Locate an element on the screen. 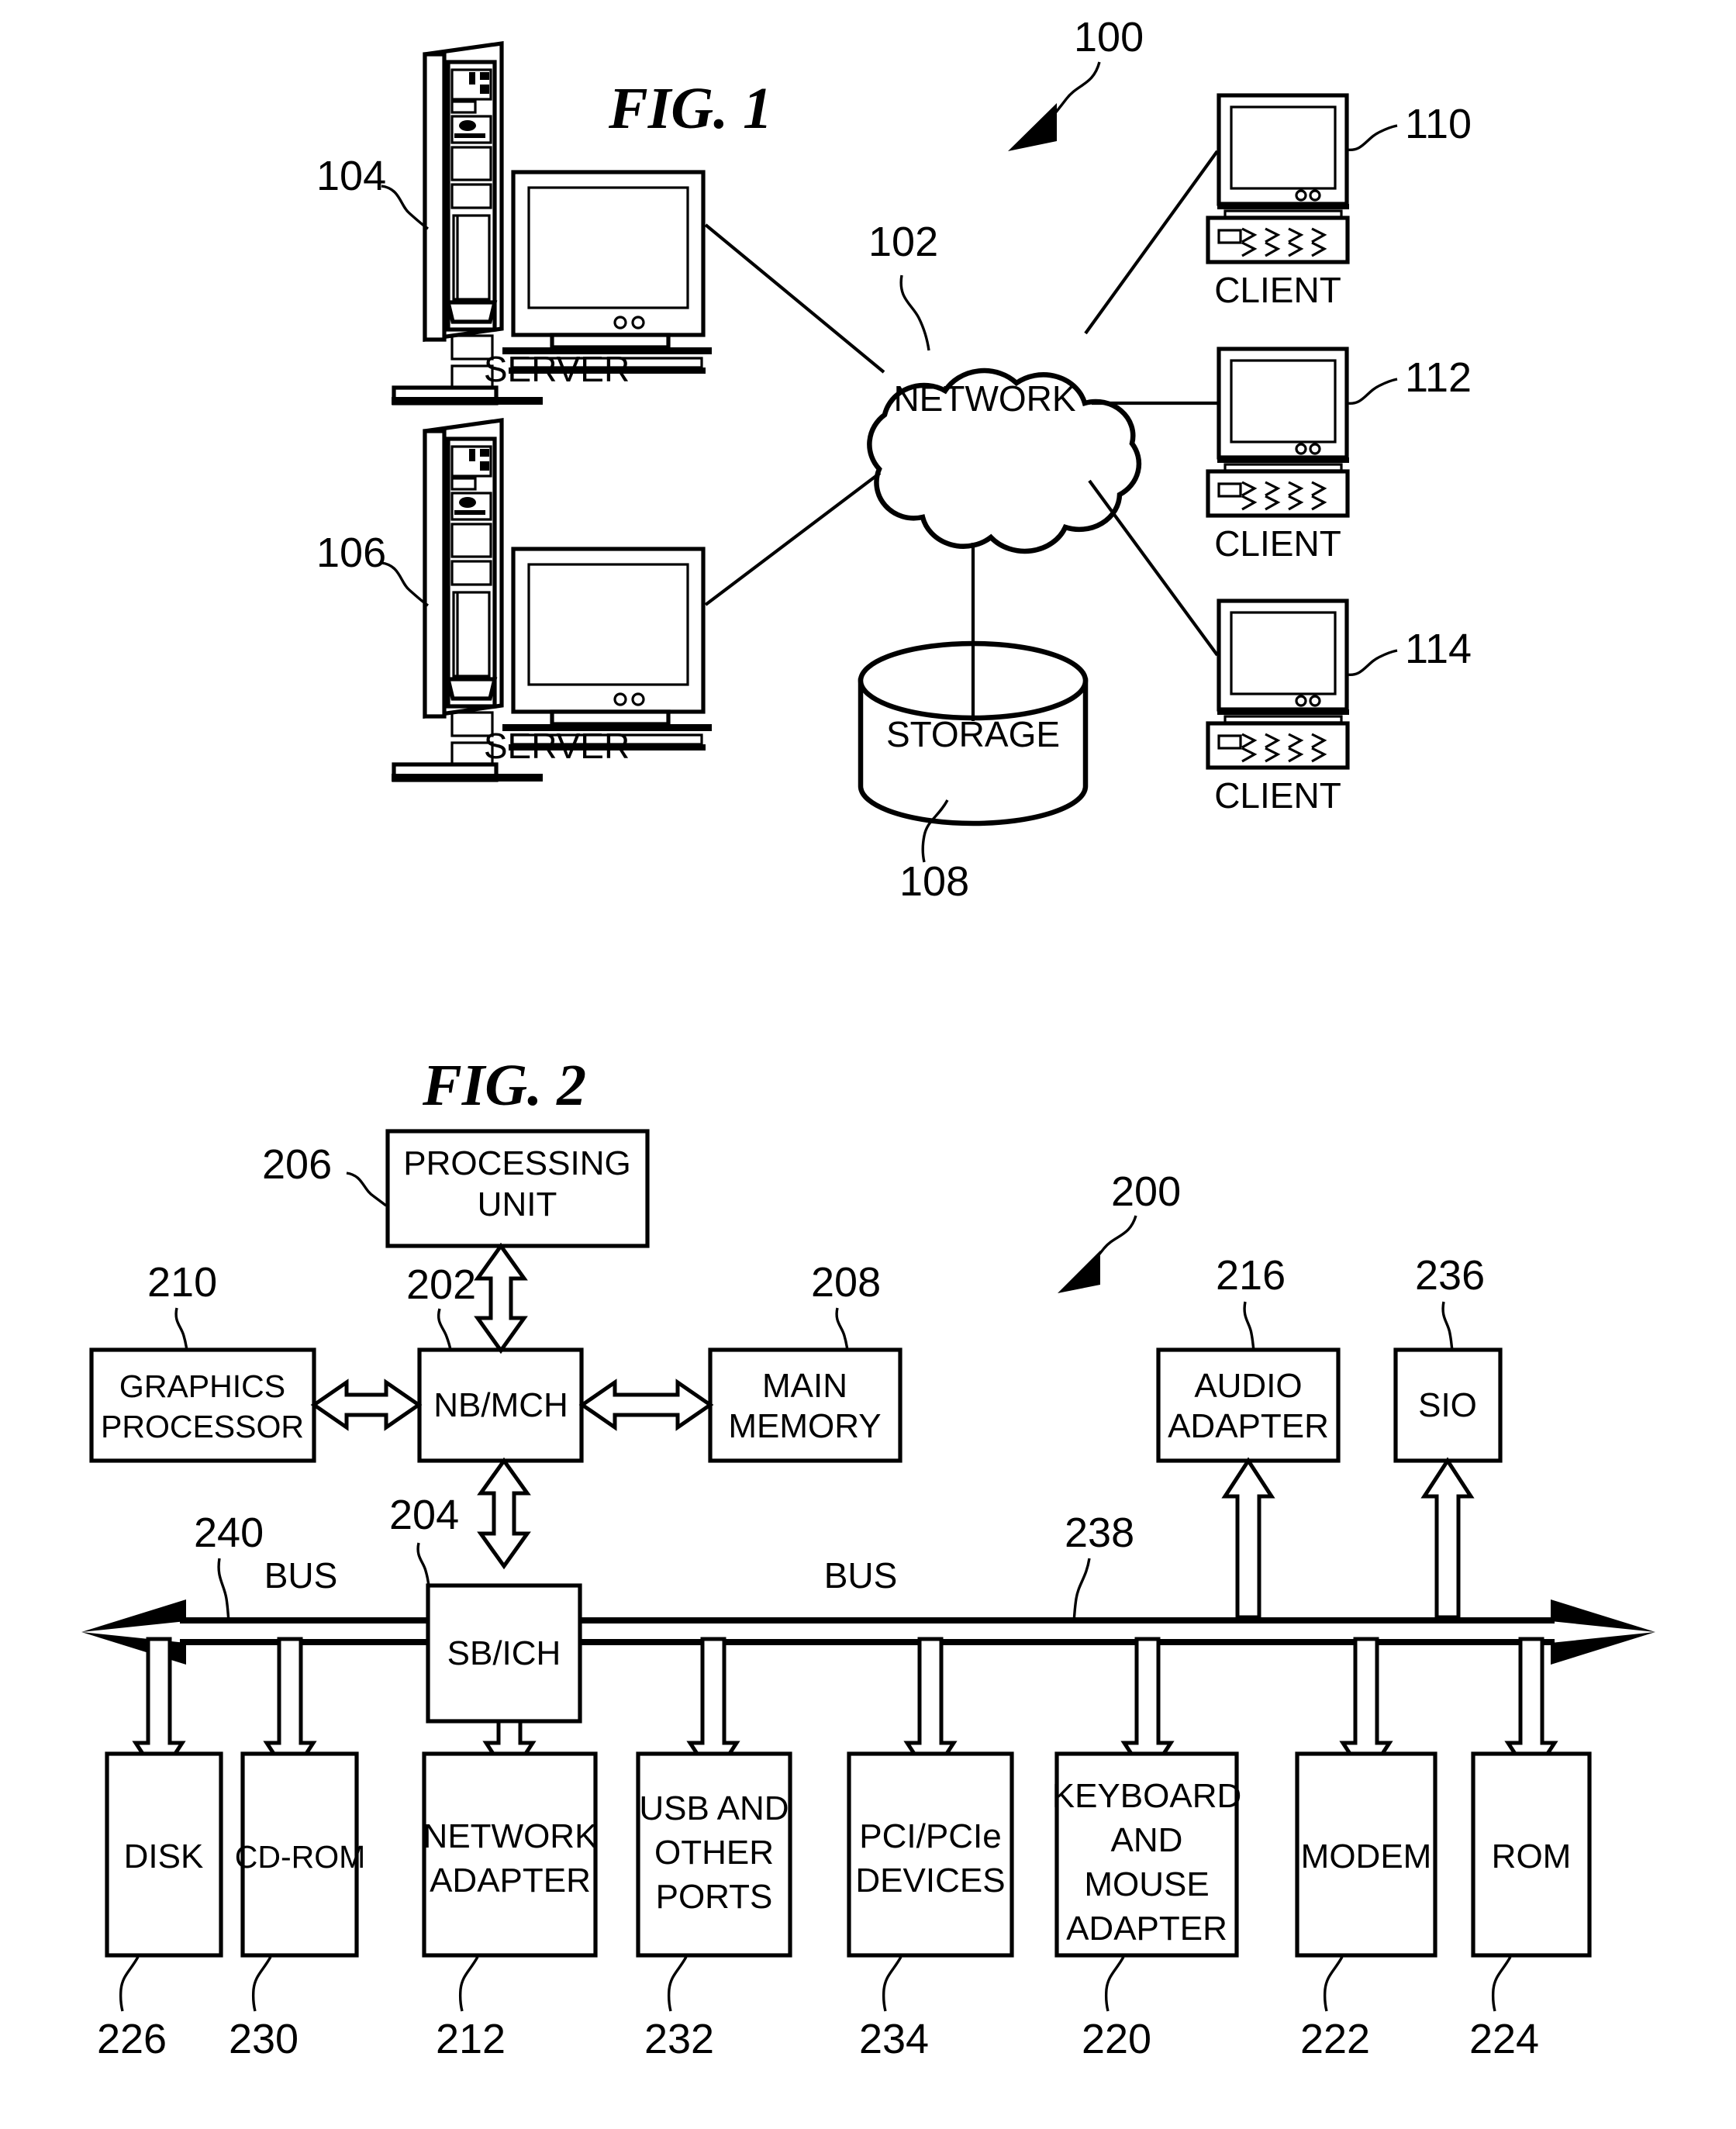 The image size is (1736, 2129). keyboard-mouse-label-line2: AND is located at coordinates (1147, 1840).